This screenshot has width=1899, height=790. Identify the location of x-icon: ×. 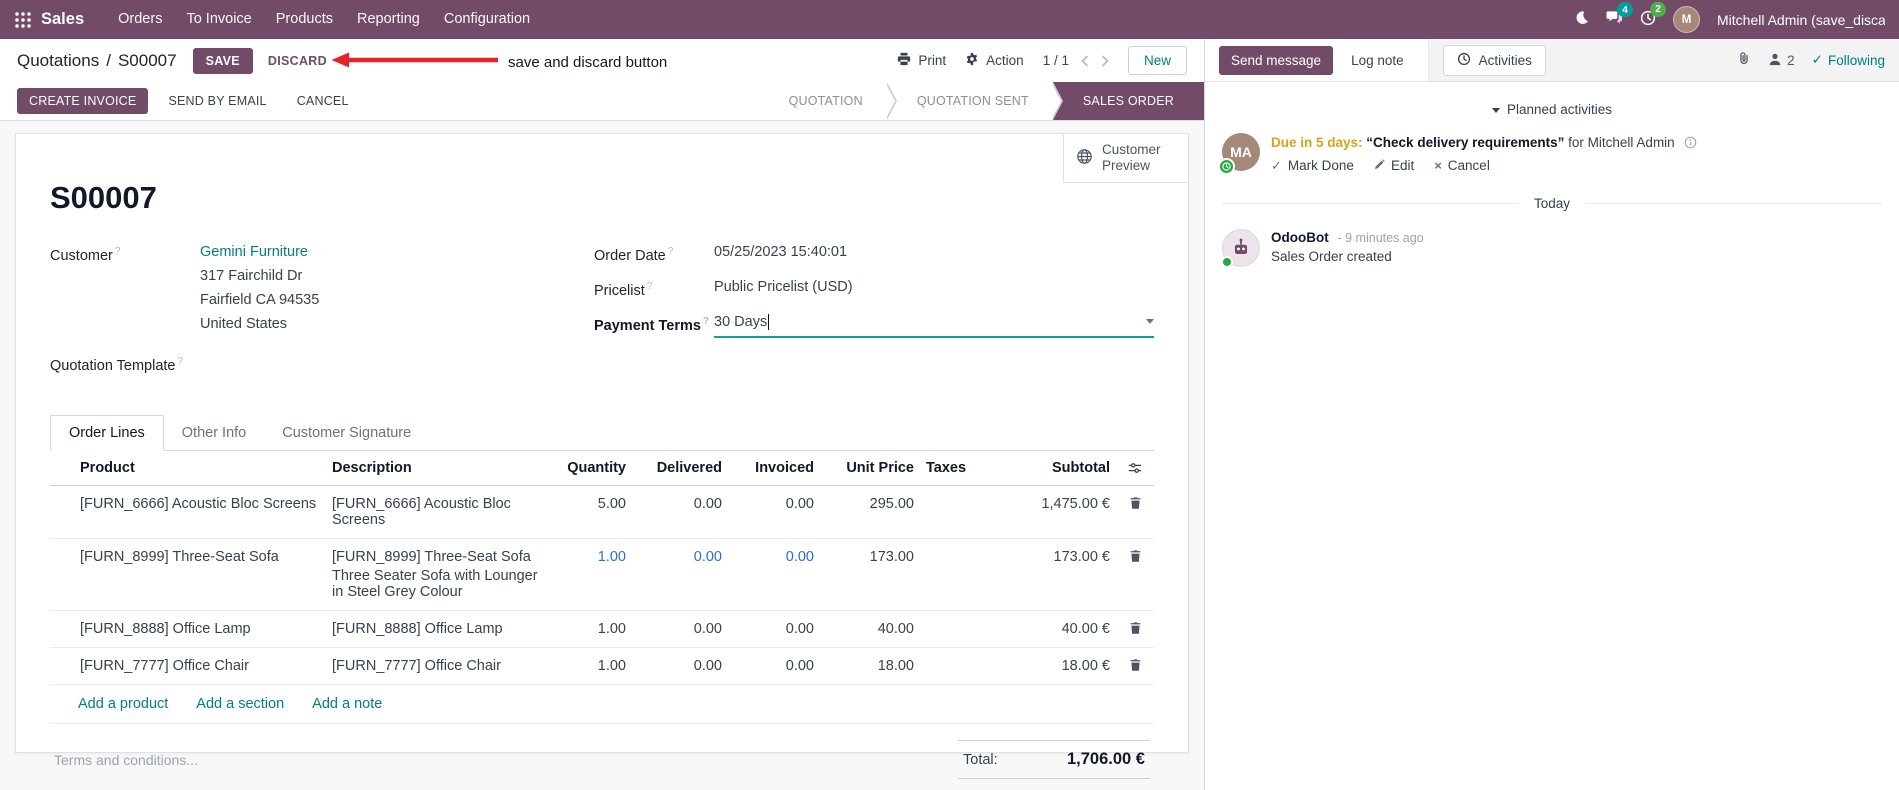
(1438, 166).